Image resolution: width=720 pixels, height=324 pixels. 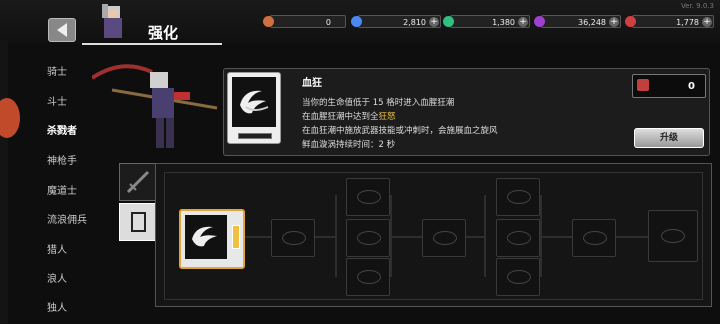 I want to click on diamond-icon, so click(x=356, y=21).